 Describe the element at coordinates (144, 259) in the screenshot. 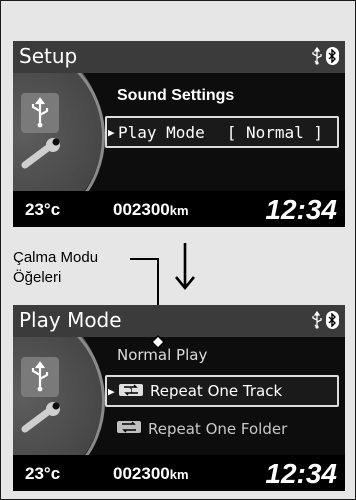

I see `callout-leader-h` at that location.